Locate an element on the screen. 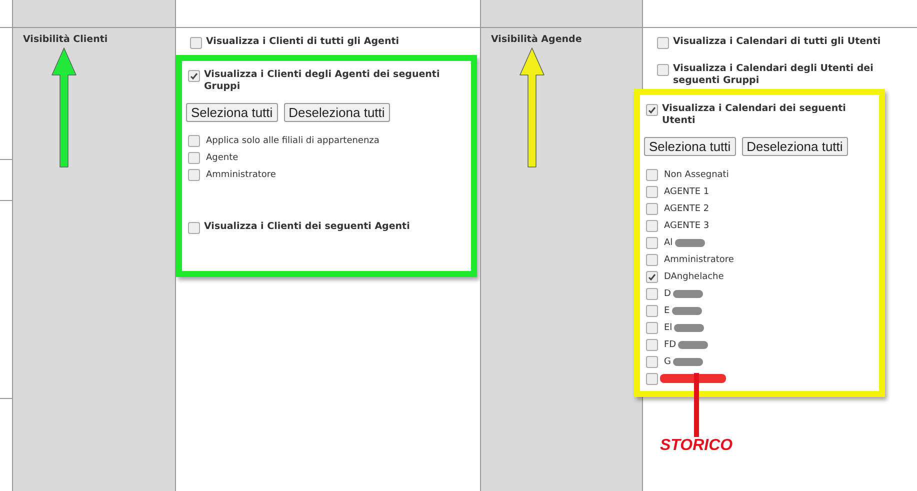 The image size is (917, 491). option-label: Visualizza i Calendari di tutti gli Utenti is located at coordinates (777, 42).